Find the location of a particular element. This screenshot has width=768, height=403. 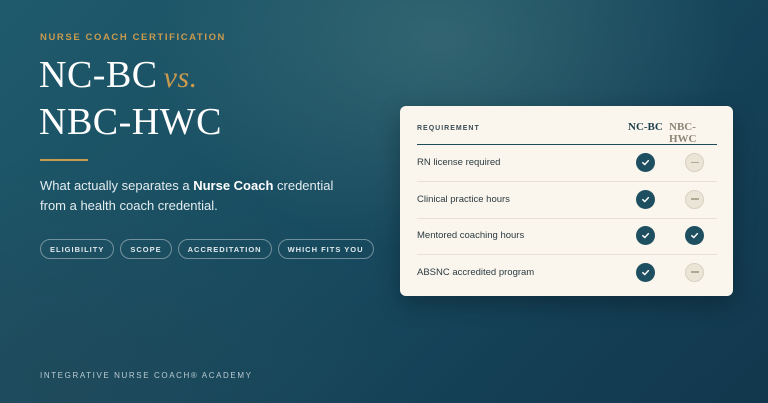

title-vs: vs. is located at coordinates (180, 77).